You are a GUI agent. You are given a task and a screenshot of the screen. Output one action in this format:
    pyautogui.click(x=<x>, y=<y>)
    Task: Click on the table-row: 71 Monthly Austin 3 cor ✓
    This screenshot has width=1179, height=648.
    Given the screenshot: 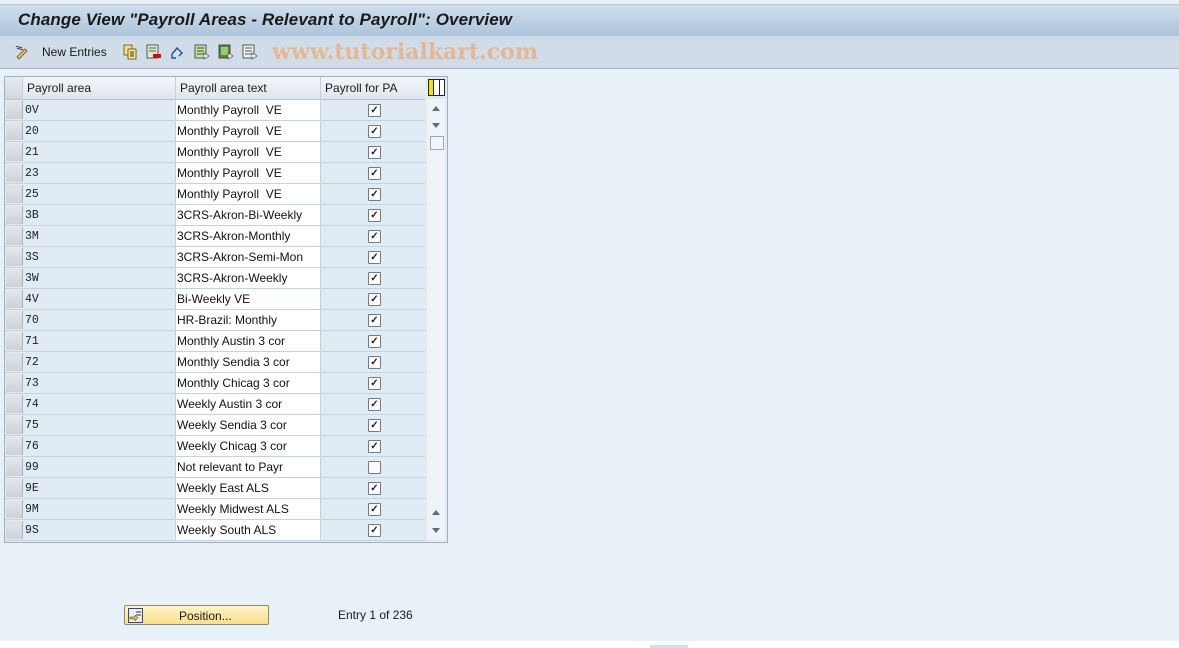 What is the action you would take?
    pyautogui.click(x=215, y=341)
    